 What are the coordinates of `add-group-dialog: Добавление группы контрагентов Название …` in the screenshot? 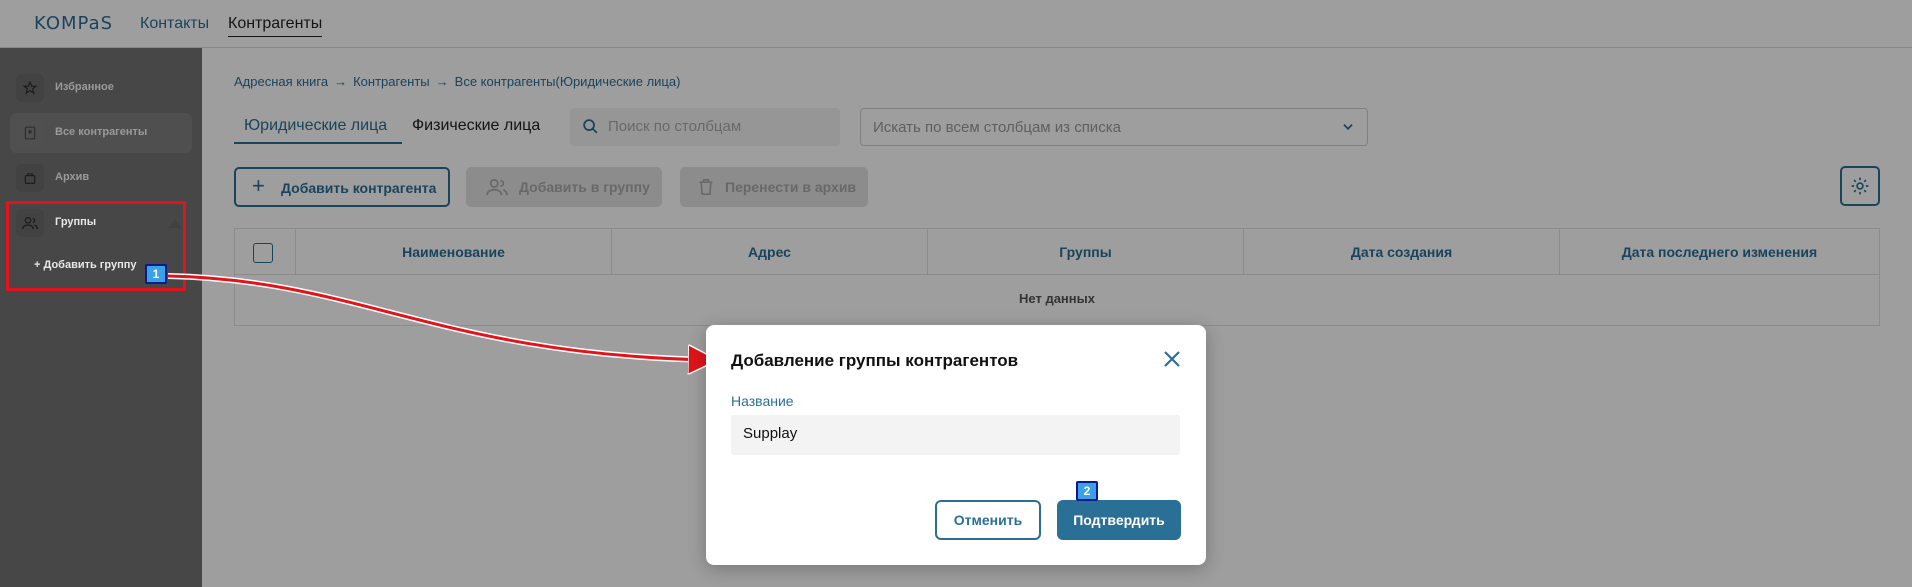 It's located at (956, 445).